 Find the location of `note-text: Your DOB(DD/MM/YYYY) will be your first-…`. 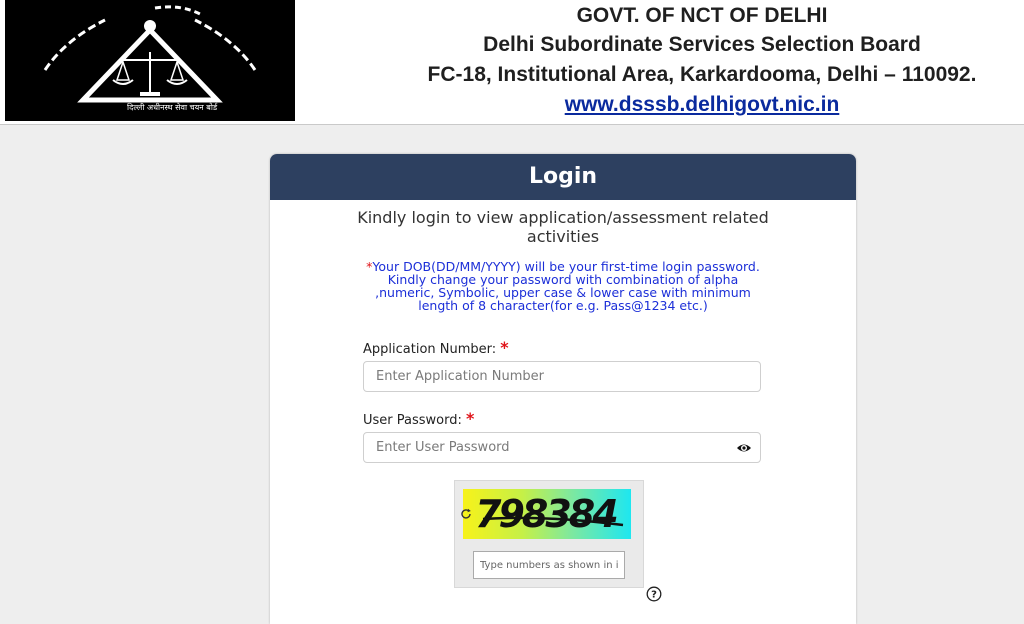

note-text: Your DOB(DD/MM/YYYY) will be your first-… is located at coordinates (566, 286).